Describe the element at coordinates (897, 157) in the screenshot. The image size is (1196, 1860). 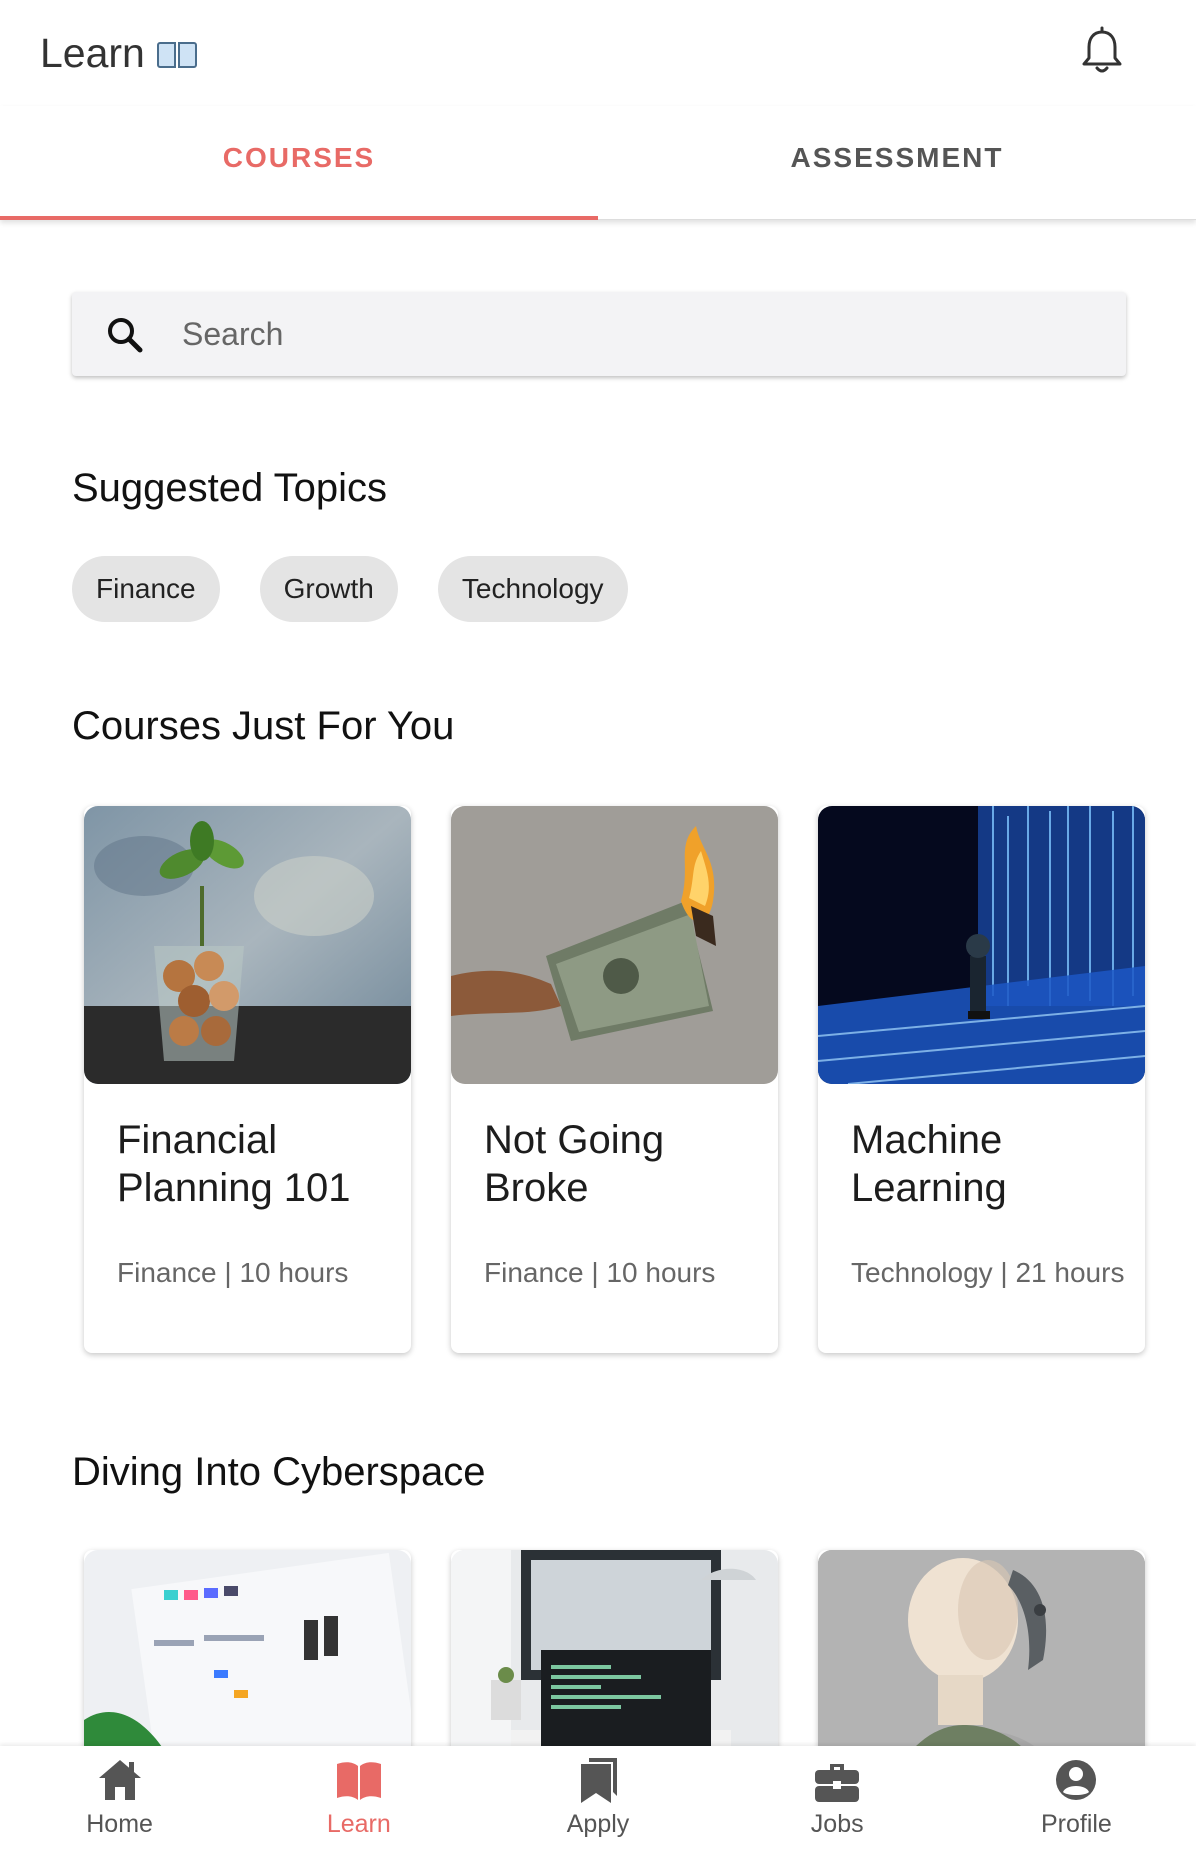
I see `tab-assessment-label: ASSESSMENT` at that location.